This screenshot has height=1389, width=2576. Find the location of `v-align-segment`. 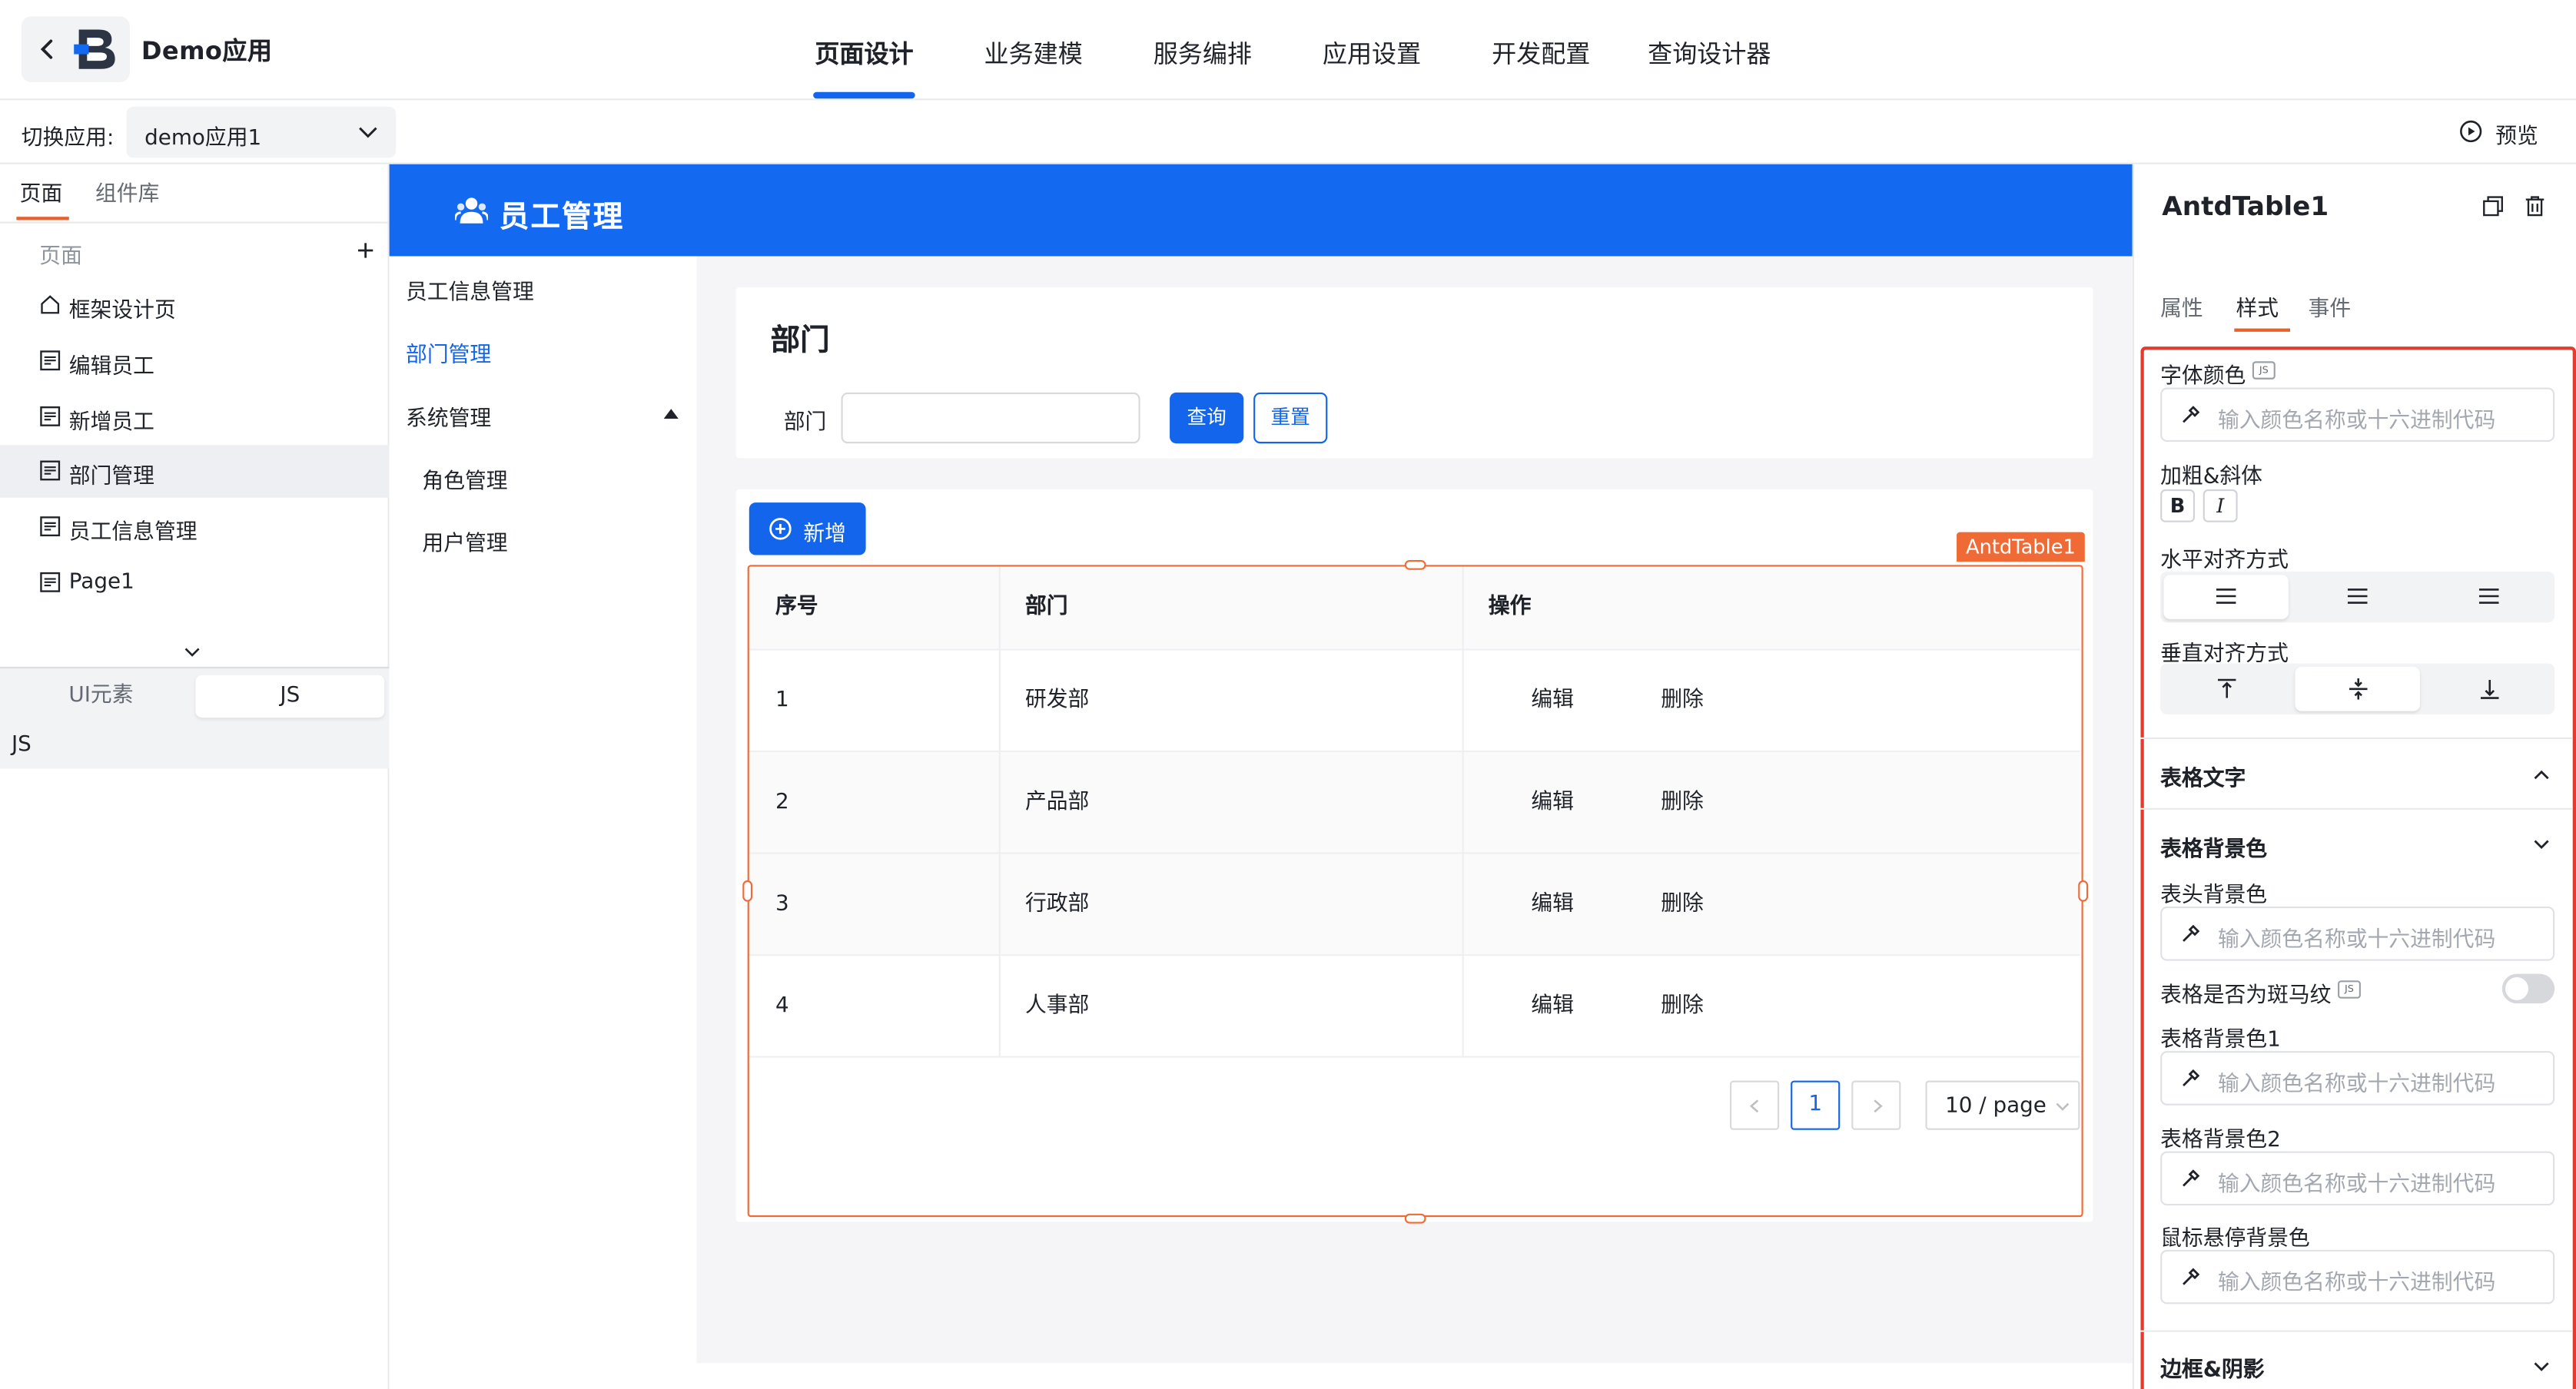

v-align-segment is located at coordinates (2357, 688).